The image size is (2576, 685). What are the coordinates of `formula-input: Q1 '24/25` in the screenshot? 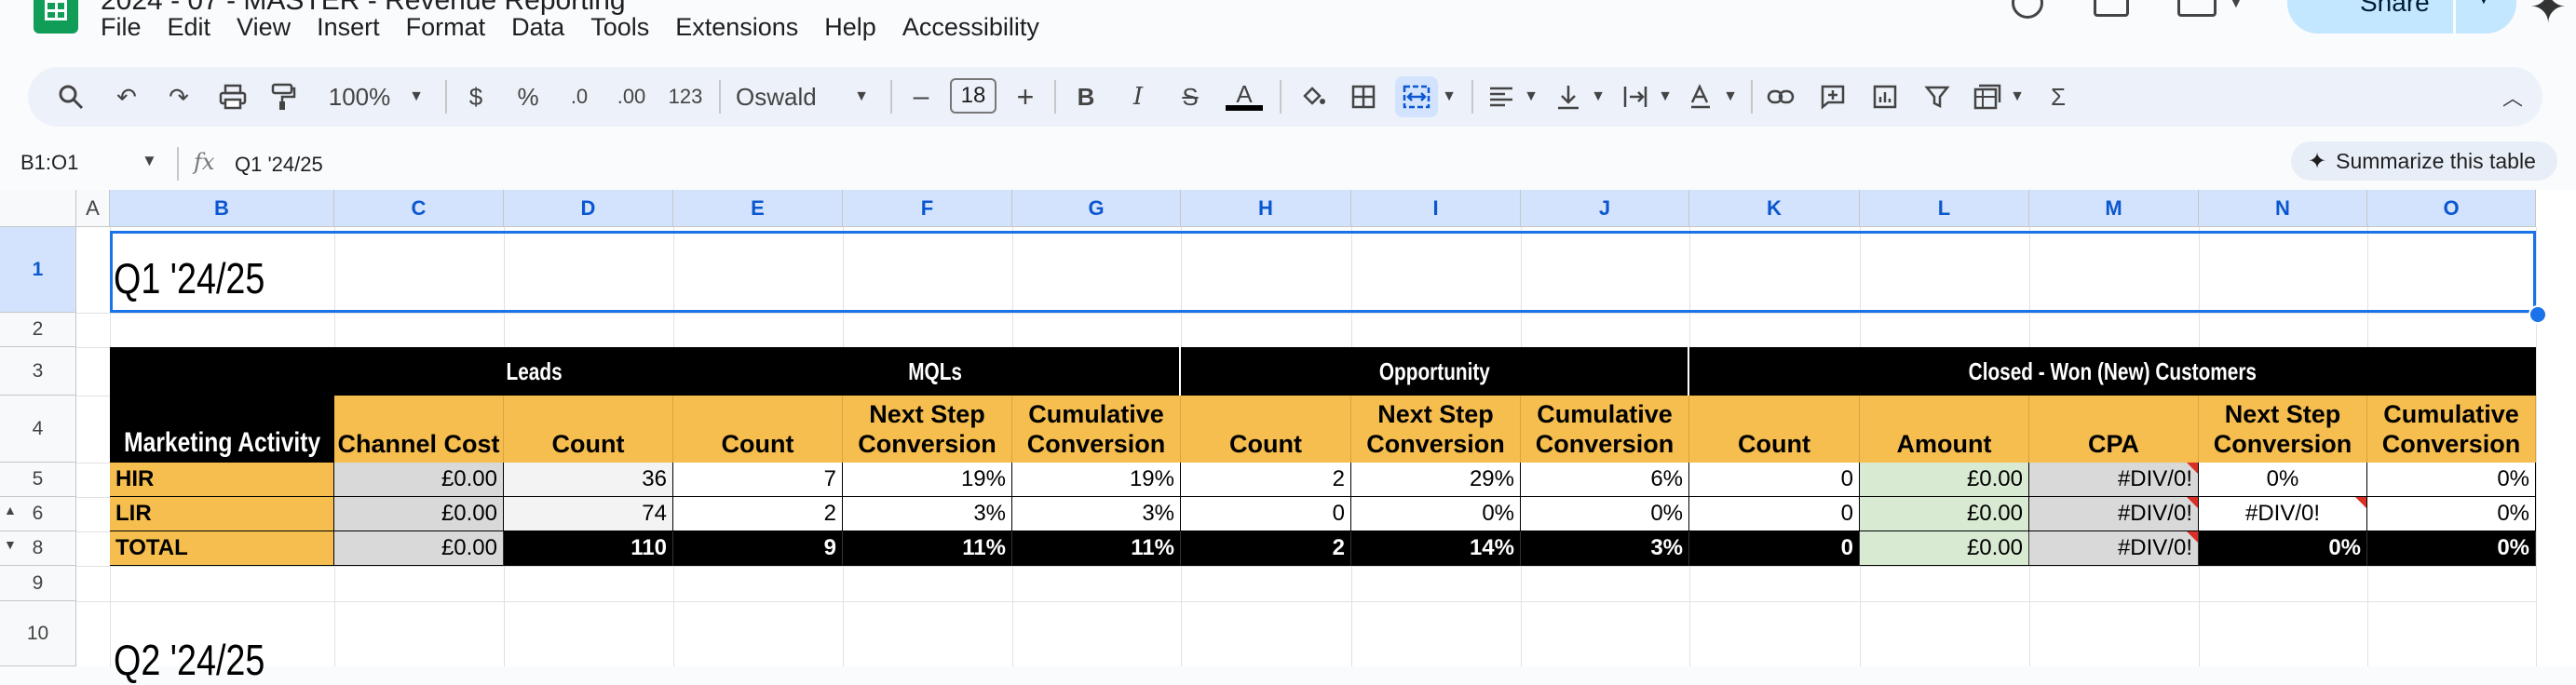 It's located at (279, 165).